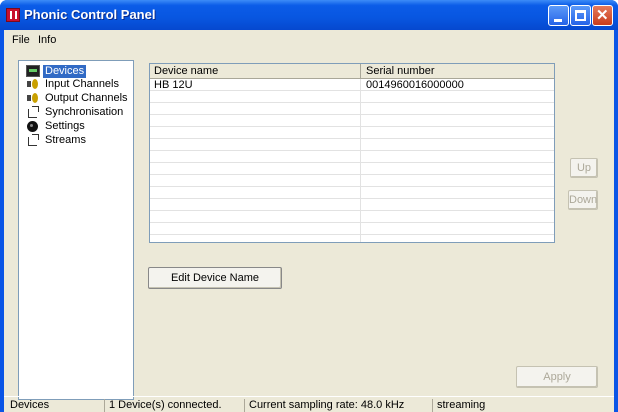  What do you see at coordinates (557, 377) in the screenshot?
I see `apply-button: Apply` at bounding box center [557, 377].